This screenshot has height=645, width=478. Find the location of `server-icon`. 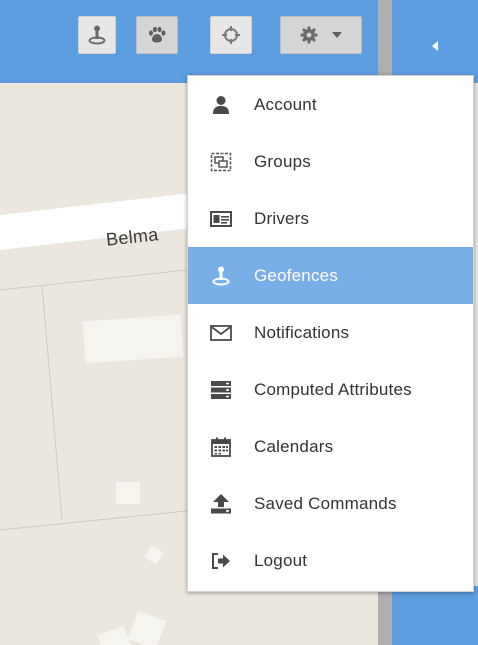

server-icon is located at coordinates (221, 389).